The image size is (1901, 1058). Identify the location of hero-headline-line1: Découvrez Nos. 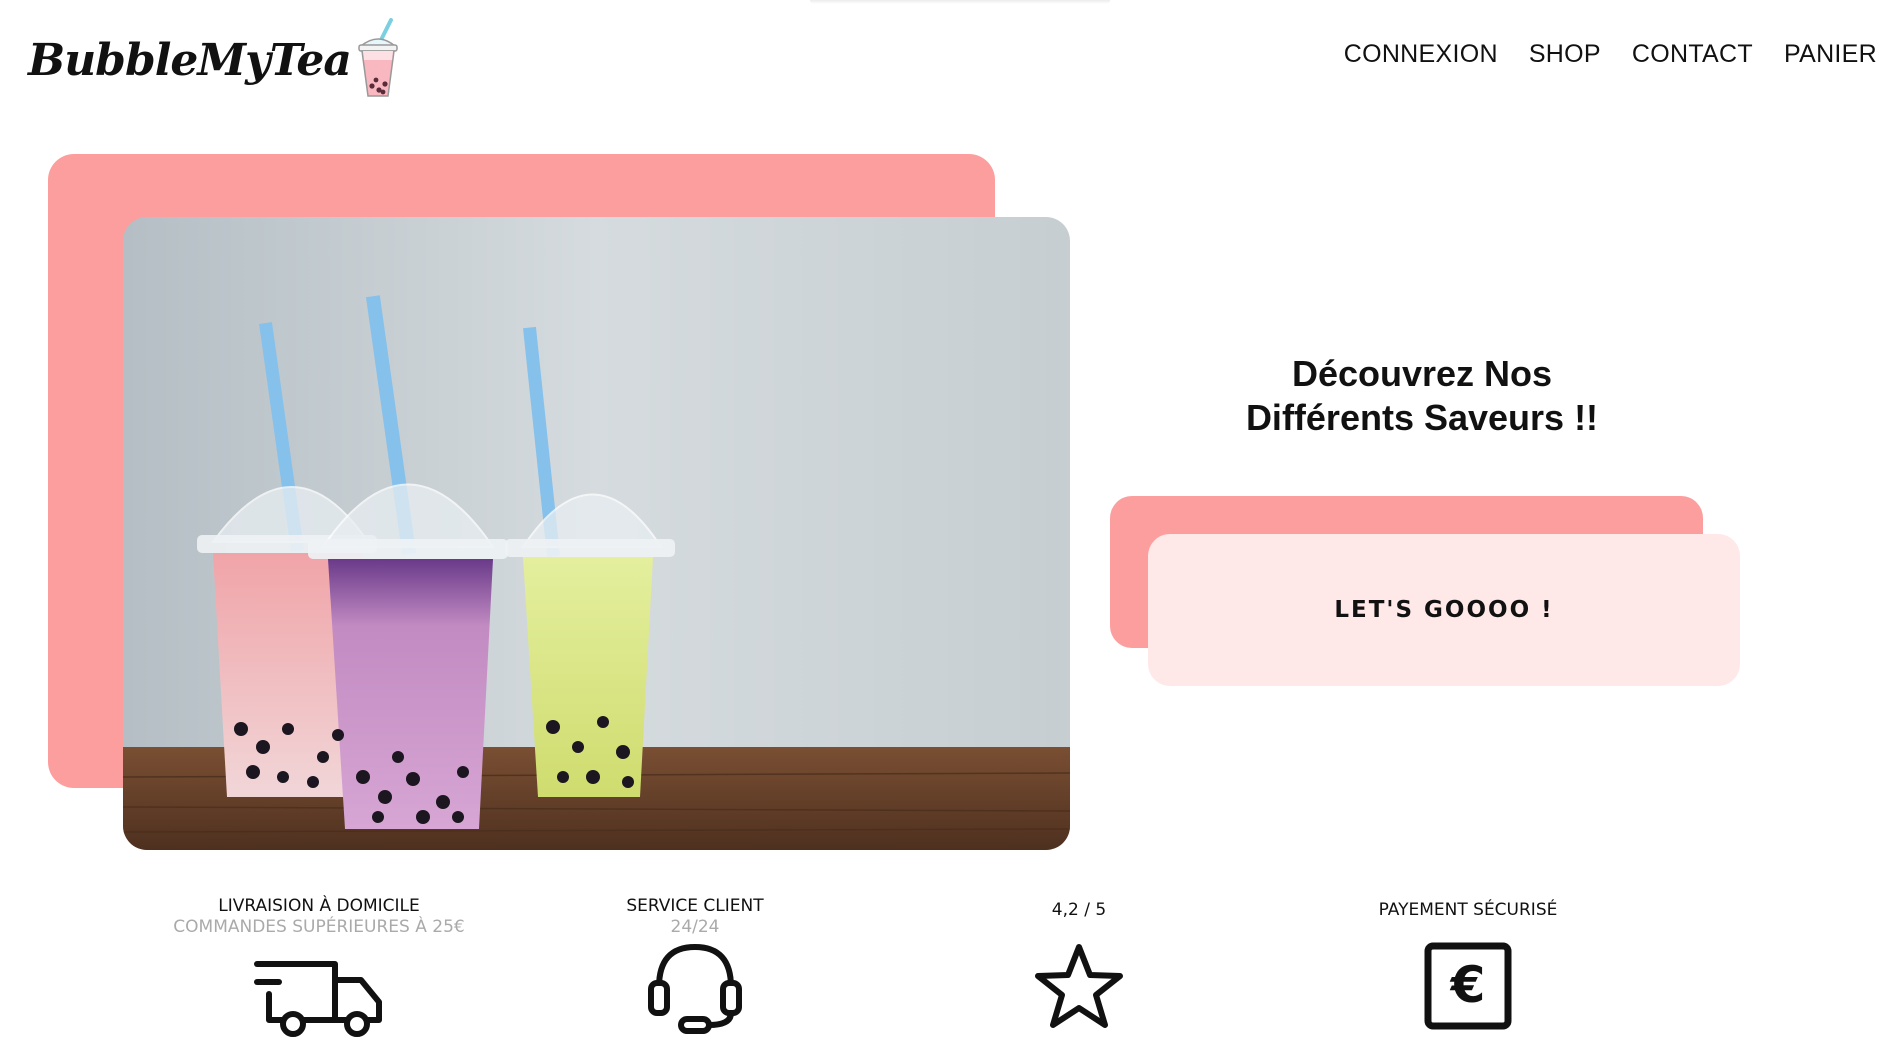
(1422, 373).